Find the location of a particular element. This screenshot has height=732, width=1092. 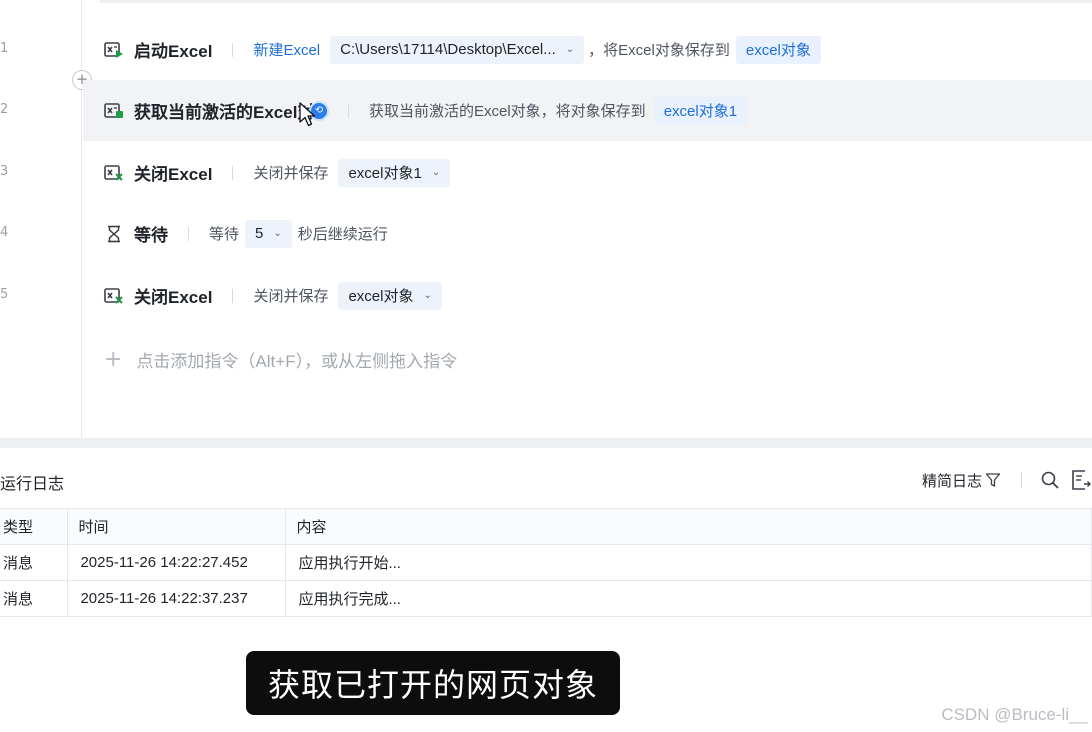

column-header-content: 内容 is located at coordinates (688, 526).